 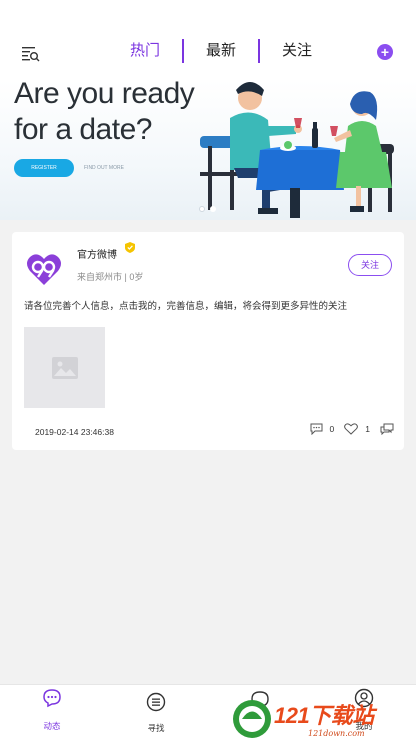 What do you see at coordinates (370, 265) in the screenshot?
I see `follow-button: 关注` at bounding box center [370, 265].